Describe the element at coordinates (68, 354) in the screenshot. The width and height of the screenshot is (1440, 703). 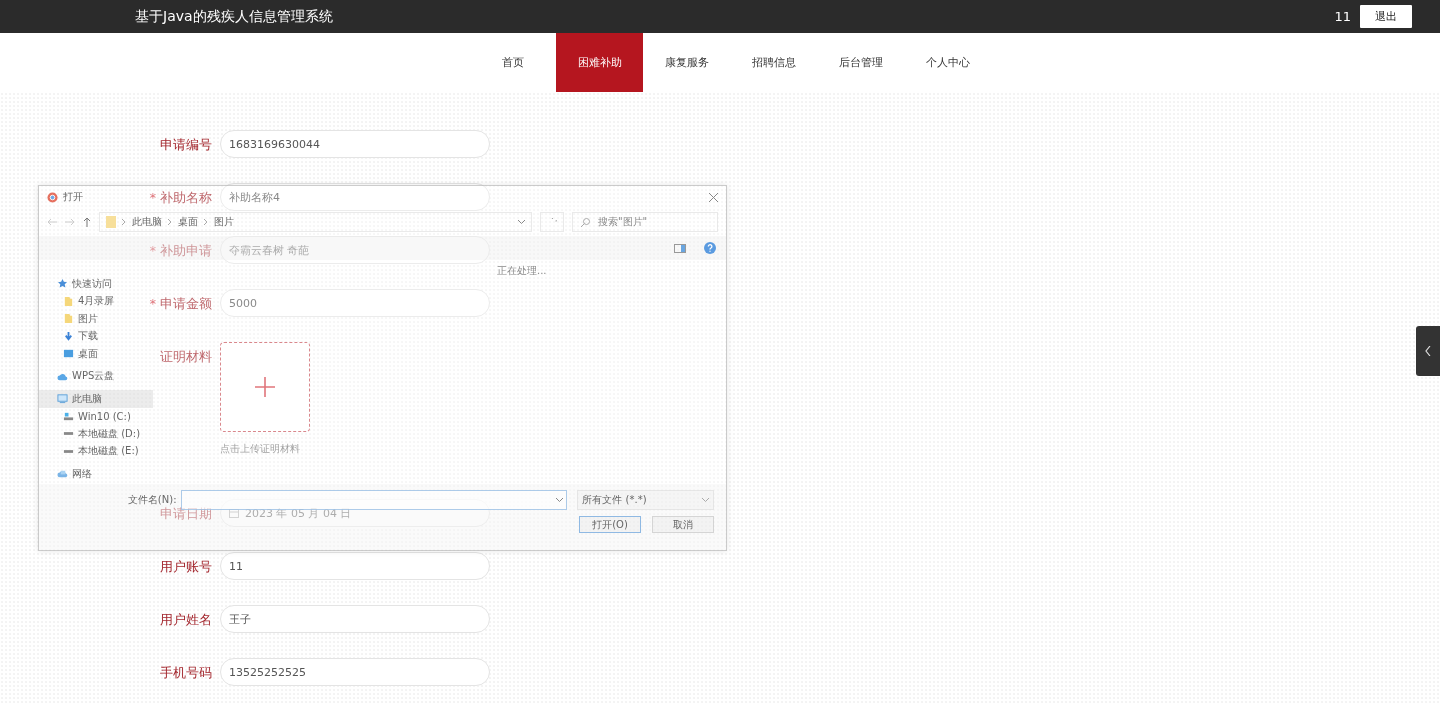
I see `desktop-icon` at that location.